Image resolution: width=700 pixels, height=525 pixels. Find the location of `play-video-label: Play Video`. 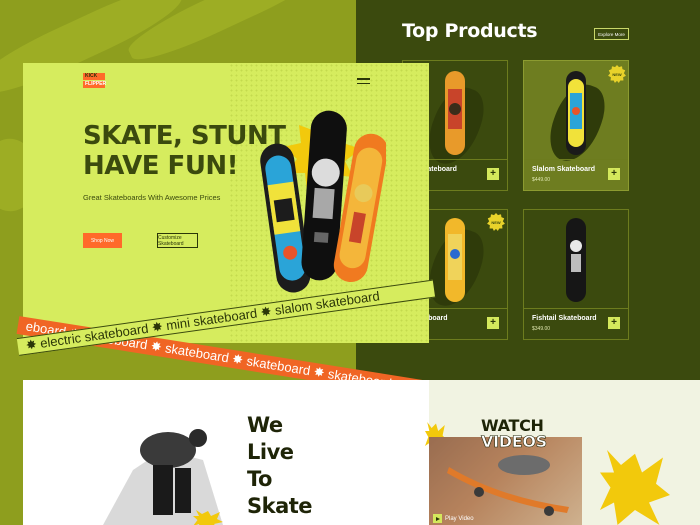

play-video-label: Play Video is located at coordinates (459, 518).